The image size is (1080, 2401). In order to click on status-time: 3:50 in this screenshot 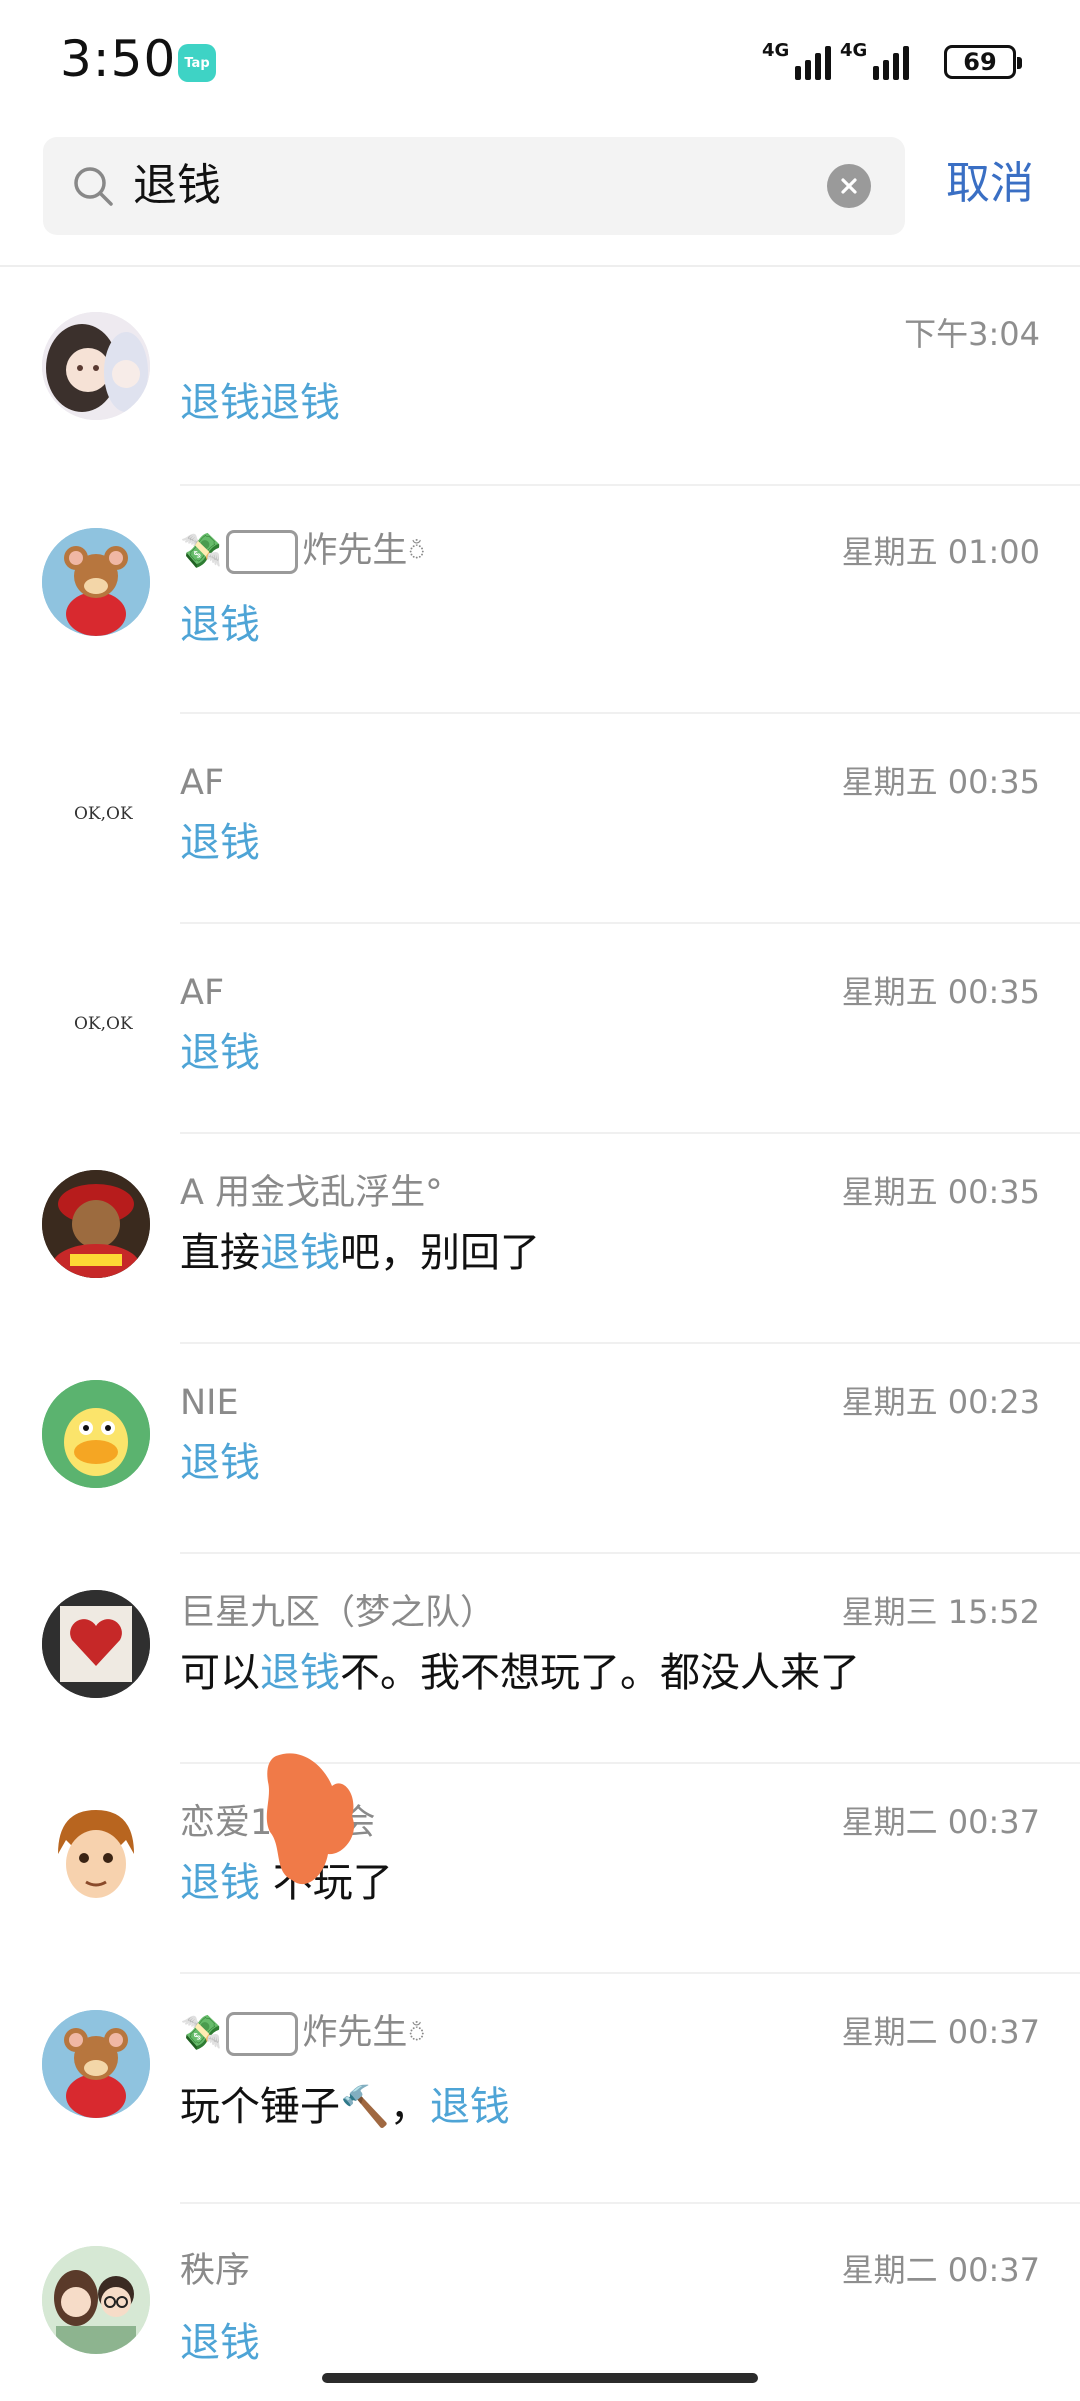, I will do `click(118, 59)`.